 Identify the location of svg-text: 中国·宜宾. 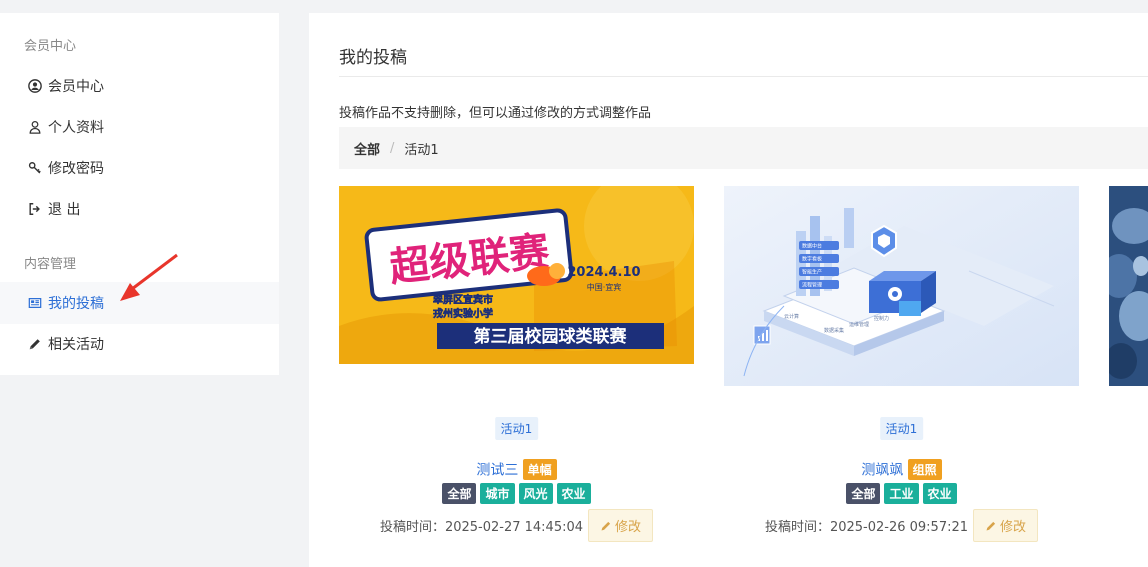
(604, 287).